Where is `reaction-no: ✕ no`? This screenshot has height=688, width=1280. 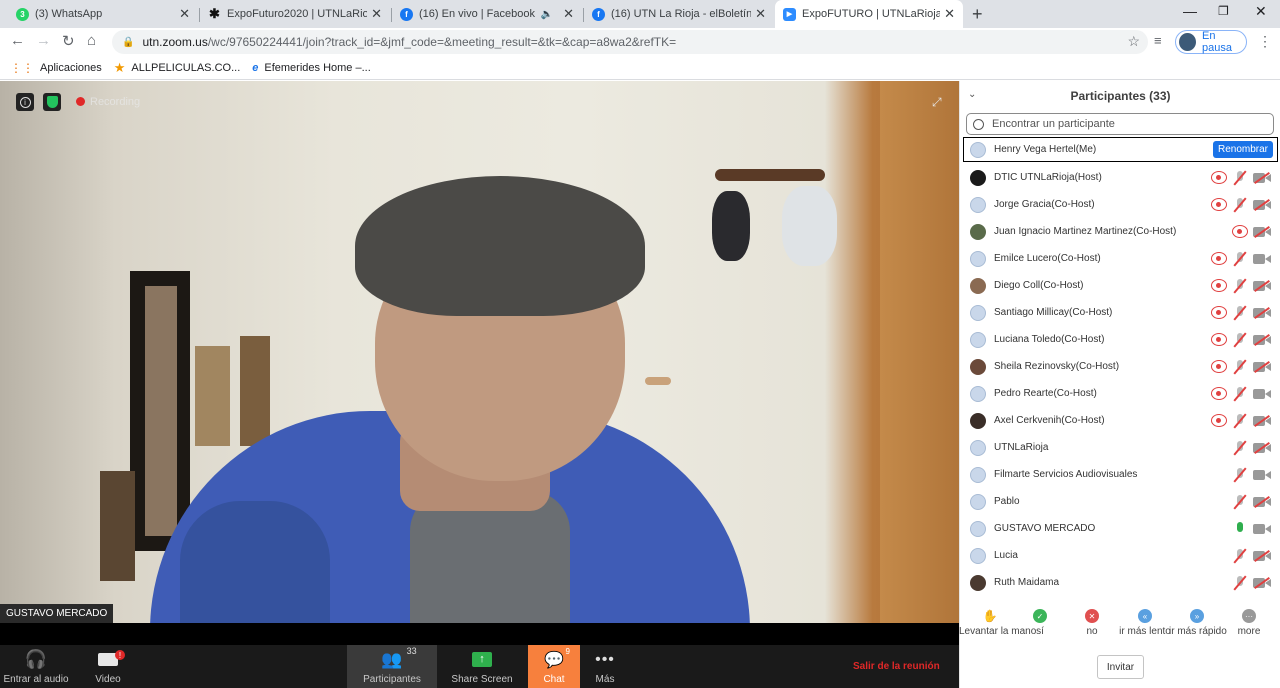
reaction-no: ✕ no is located at coordinates (1092, 623).